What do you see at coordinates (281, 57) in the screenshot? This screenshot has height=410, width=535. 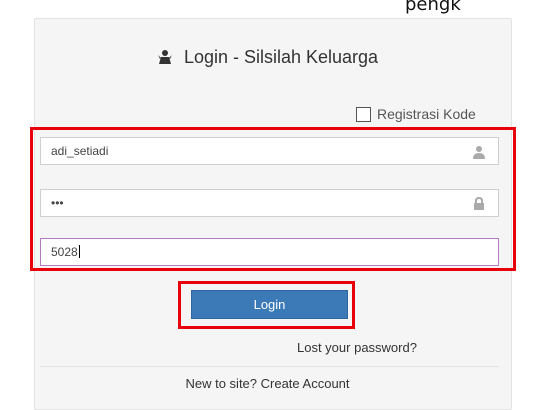 I see `login-title-text: Login - Silsilah Keluarga` at bounding box center [281, 57].